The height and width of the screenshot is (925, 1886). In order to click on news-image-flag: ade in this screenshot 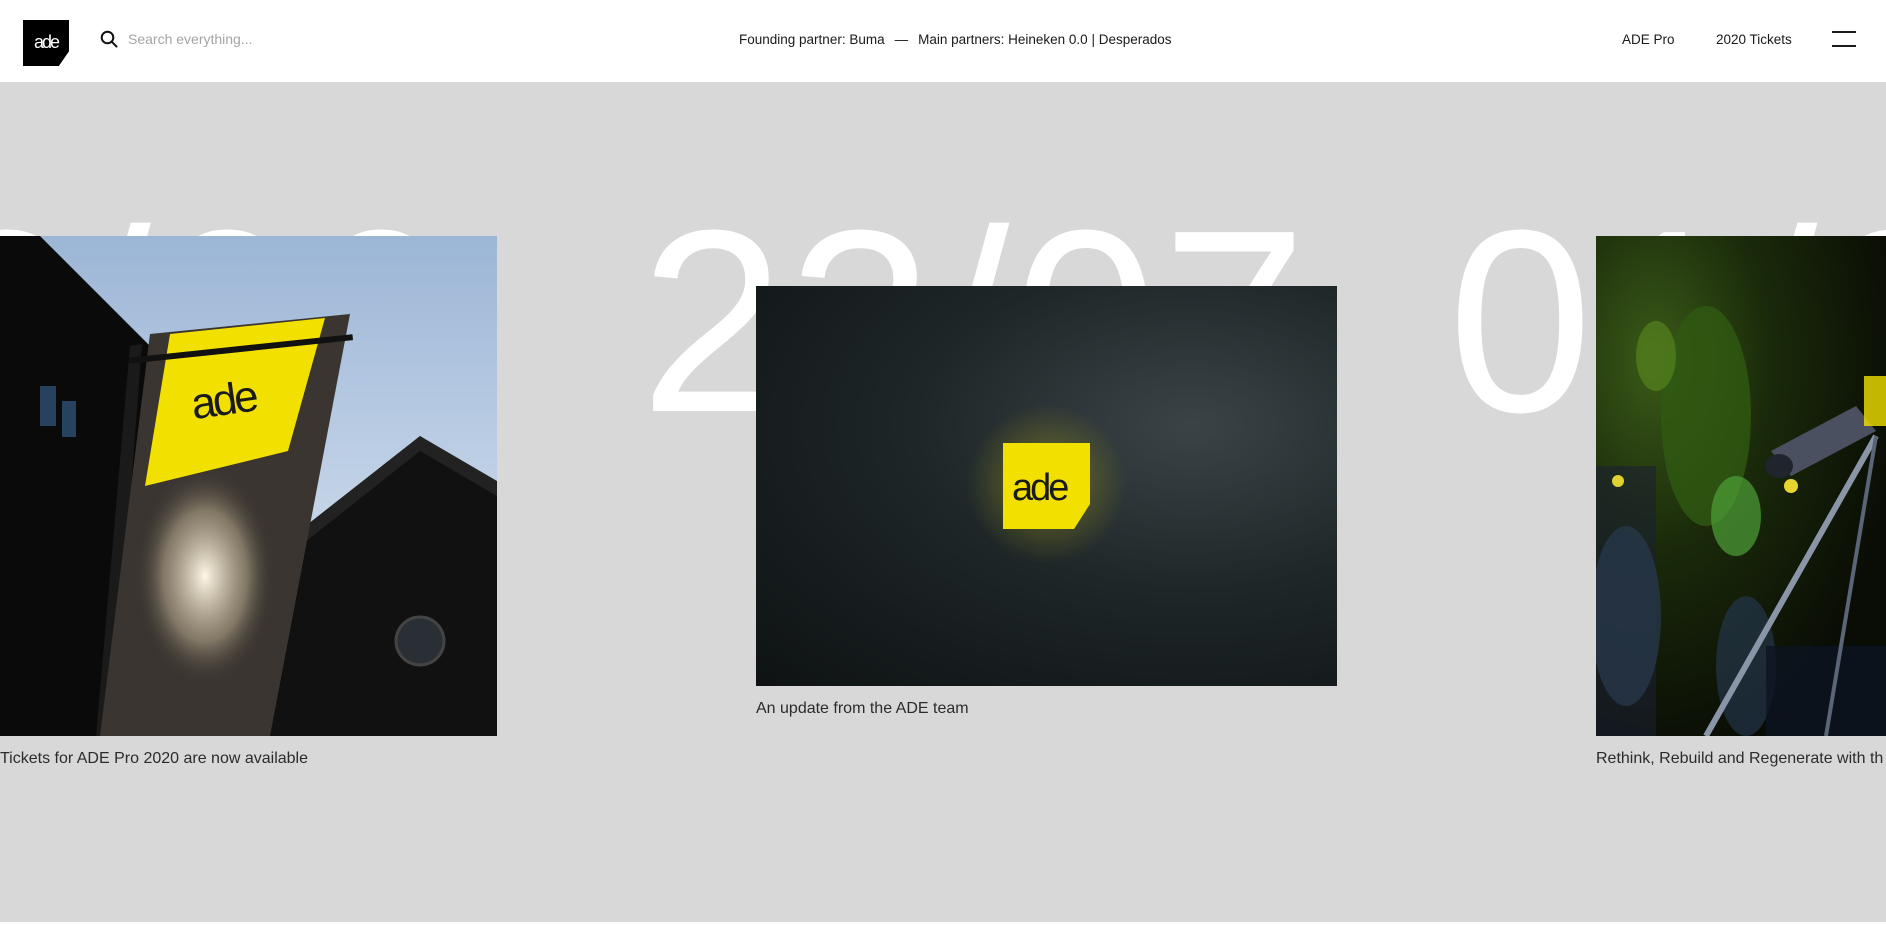, I will do `click(248, 486)`.